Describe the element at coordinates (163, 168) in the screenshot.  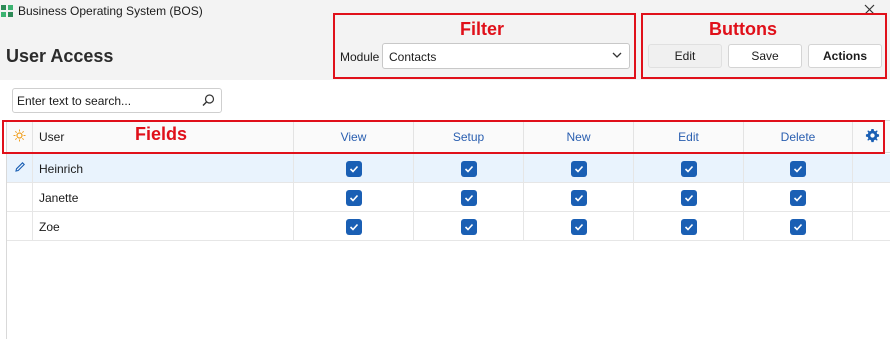
I see `user-cell: Heinrich` at that location.